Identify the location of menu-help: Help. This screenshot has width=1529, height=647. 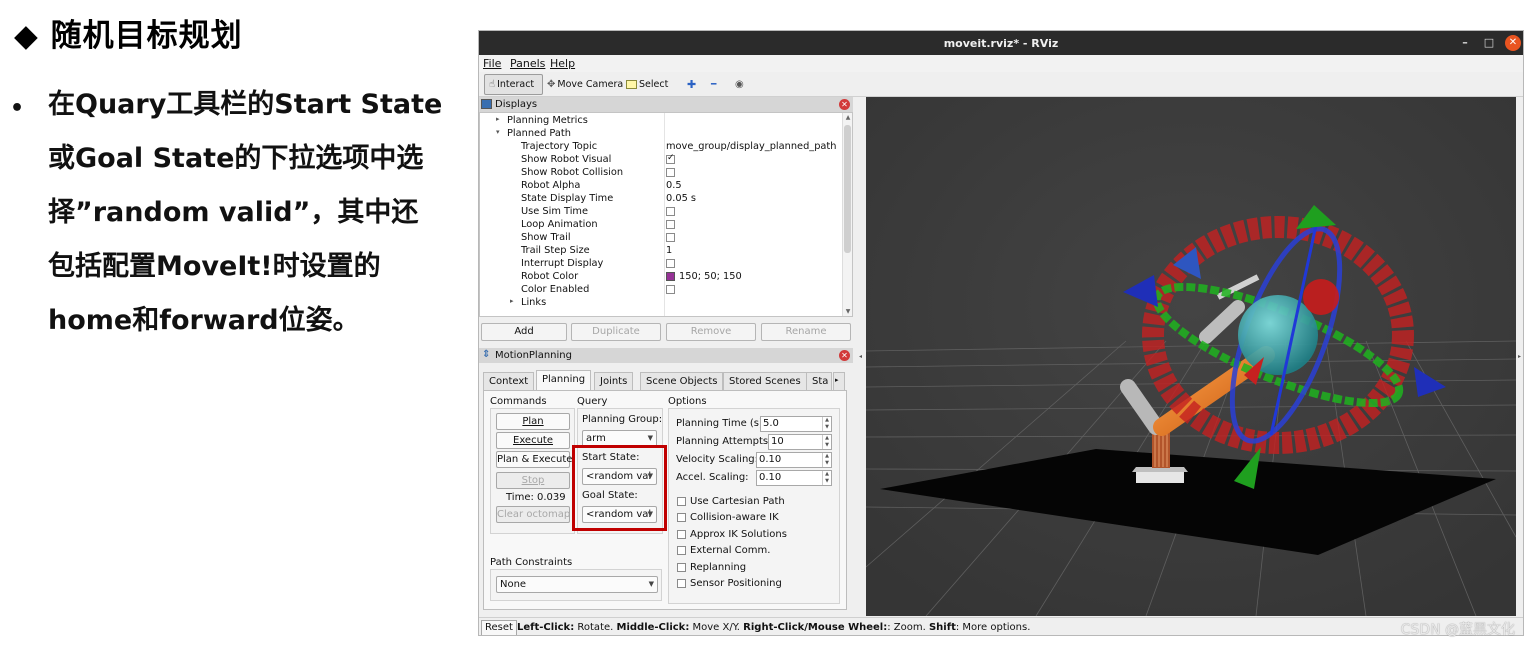
(562, 63).